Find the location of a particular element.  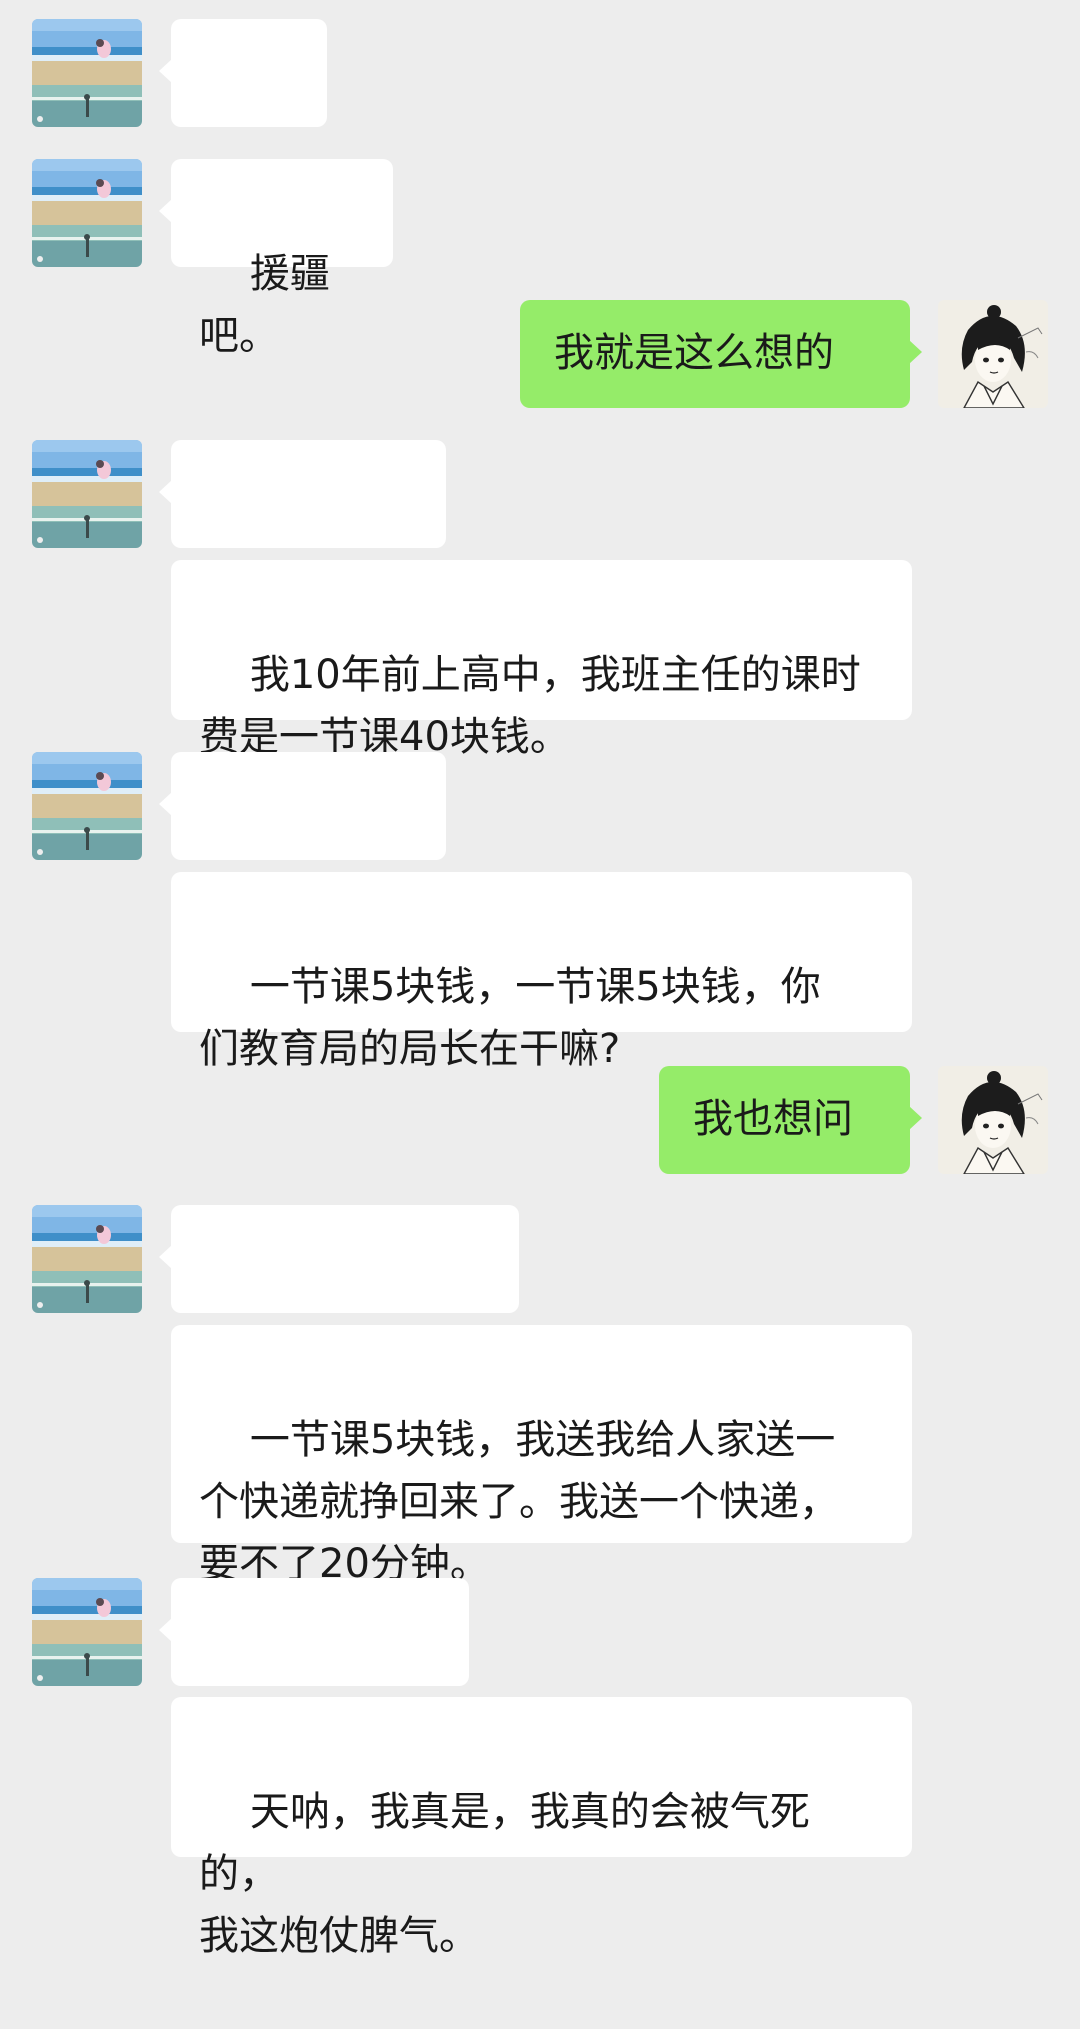

voice-transcript-text: 一节课5块钱，一节课5块钱，你 们教育局的局长在干嘛? is located at coordinates (541, 972).